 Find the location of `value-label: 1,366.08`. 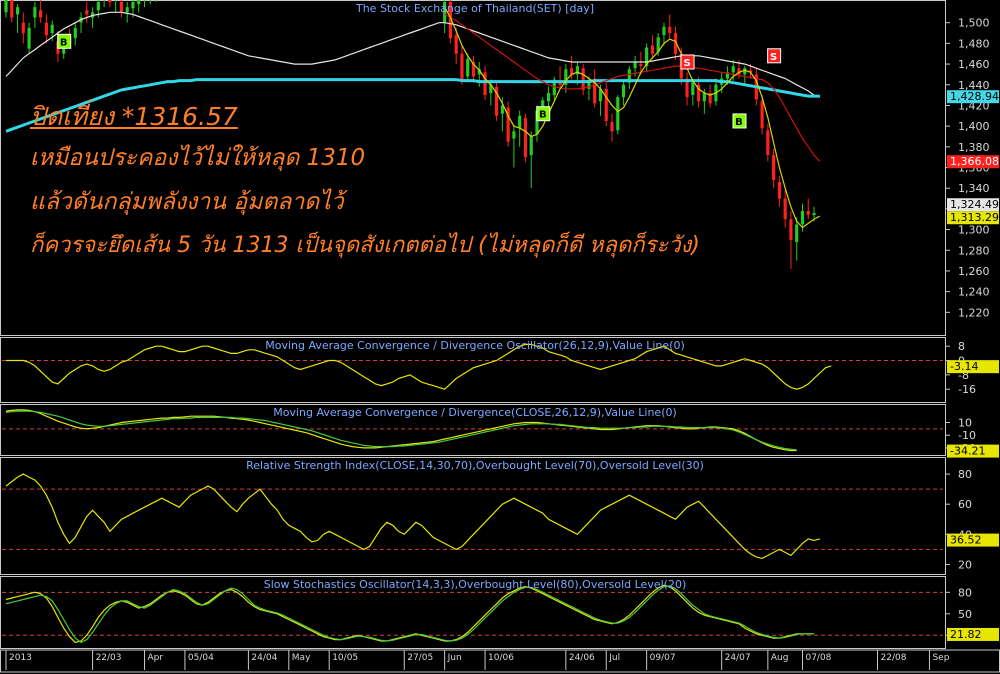

value-label: 1,366.08 is located at coordinates (974, 161).